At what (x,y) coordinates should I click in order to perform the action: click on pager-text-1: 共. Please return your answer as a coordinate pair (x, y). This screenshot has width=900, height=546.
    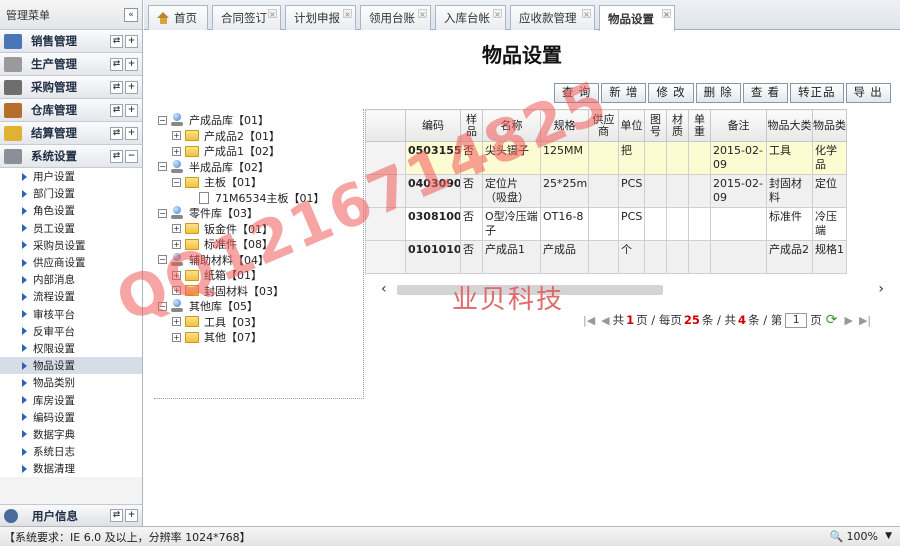
    Looking at the image, I should click on (618, 320).